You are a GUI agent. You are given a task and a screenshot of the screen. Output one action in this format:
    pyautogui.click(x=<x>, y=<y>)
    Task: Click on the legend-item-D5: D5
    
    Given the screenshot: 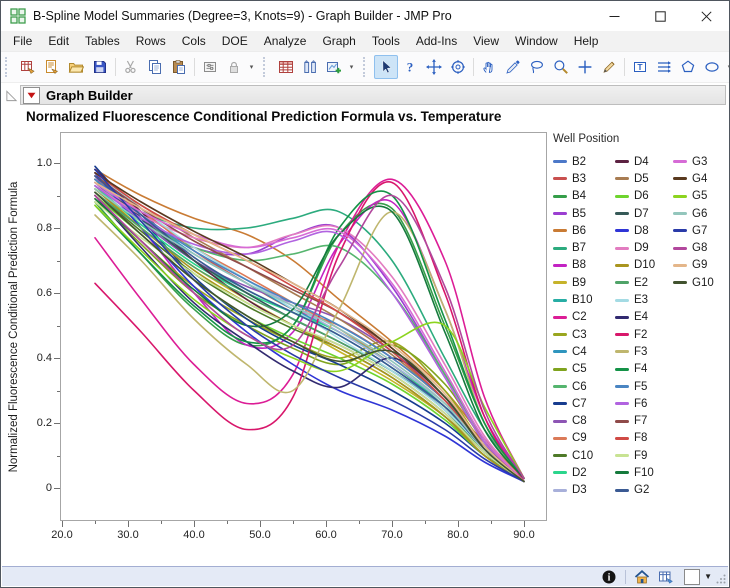 What is the action you would take?
    pyautogui.click(x=644, y=178)
    